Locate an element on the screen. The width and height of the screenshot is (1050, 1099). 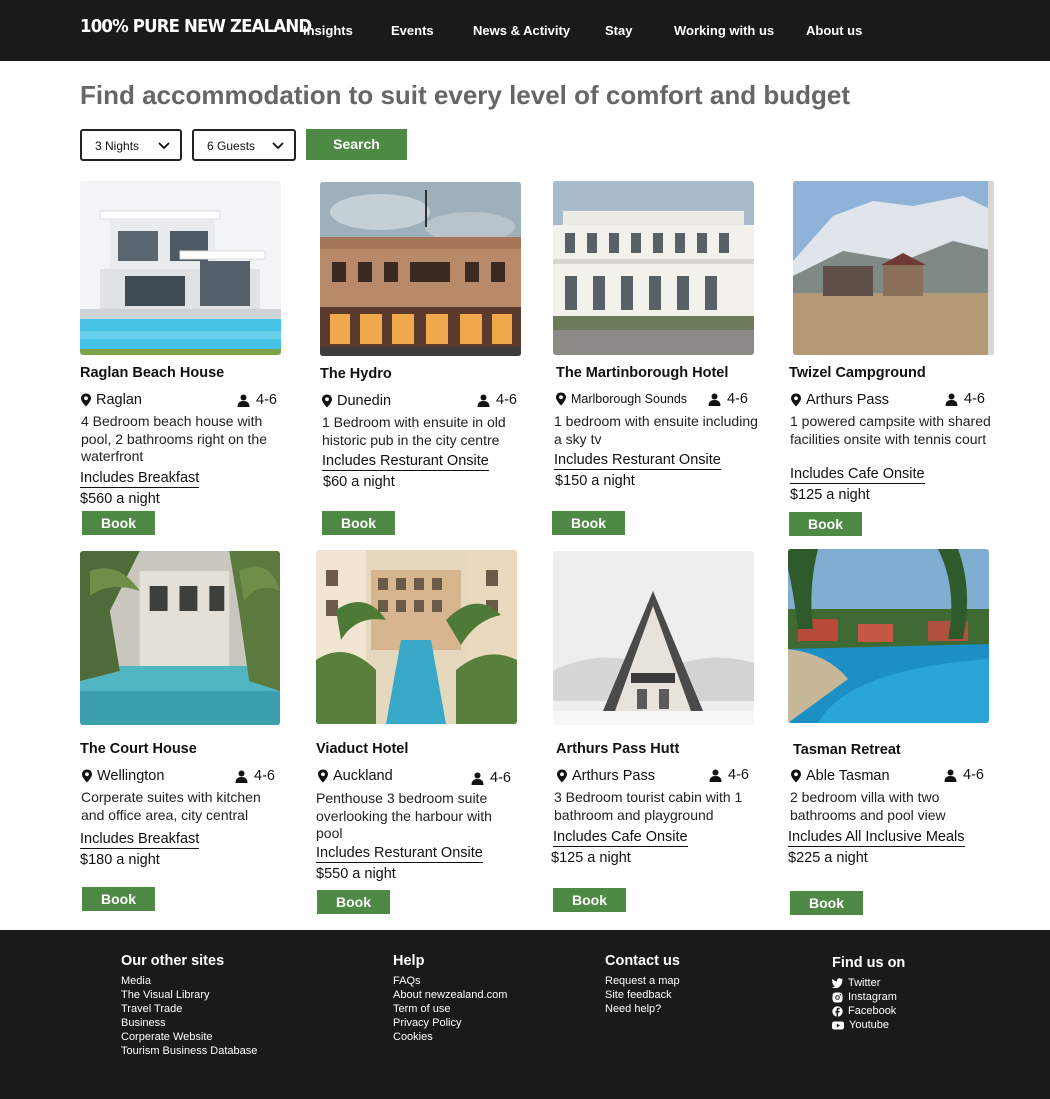
price-per-night: $125 a night is located at coordinates (591, 858).